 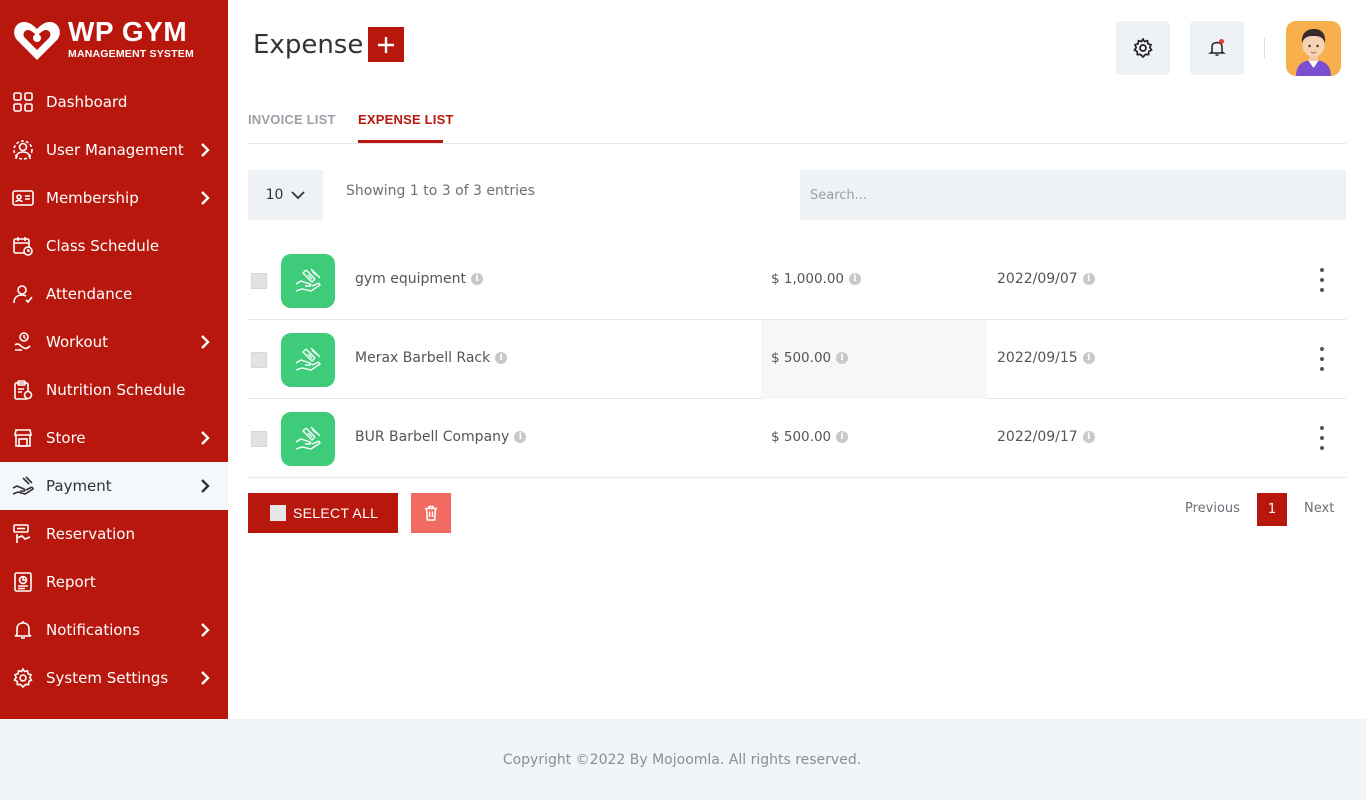 What do you see at coordinates (93, 630) in the screenshot?
I see `sidebar-item-label: Notifications` at bounding box center [93, 630].